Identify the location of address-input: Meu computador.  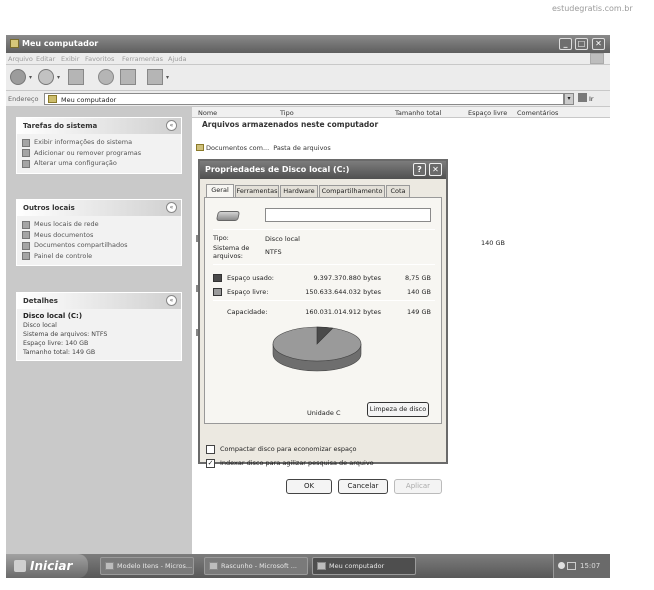
(304, 99).